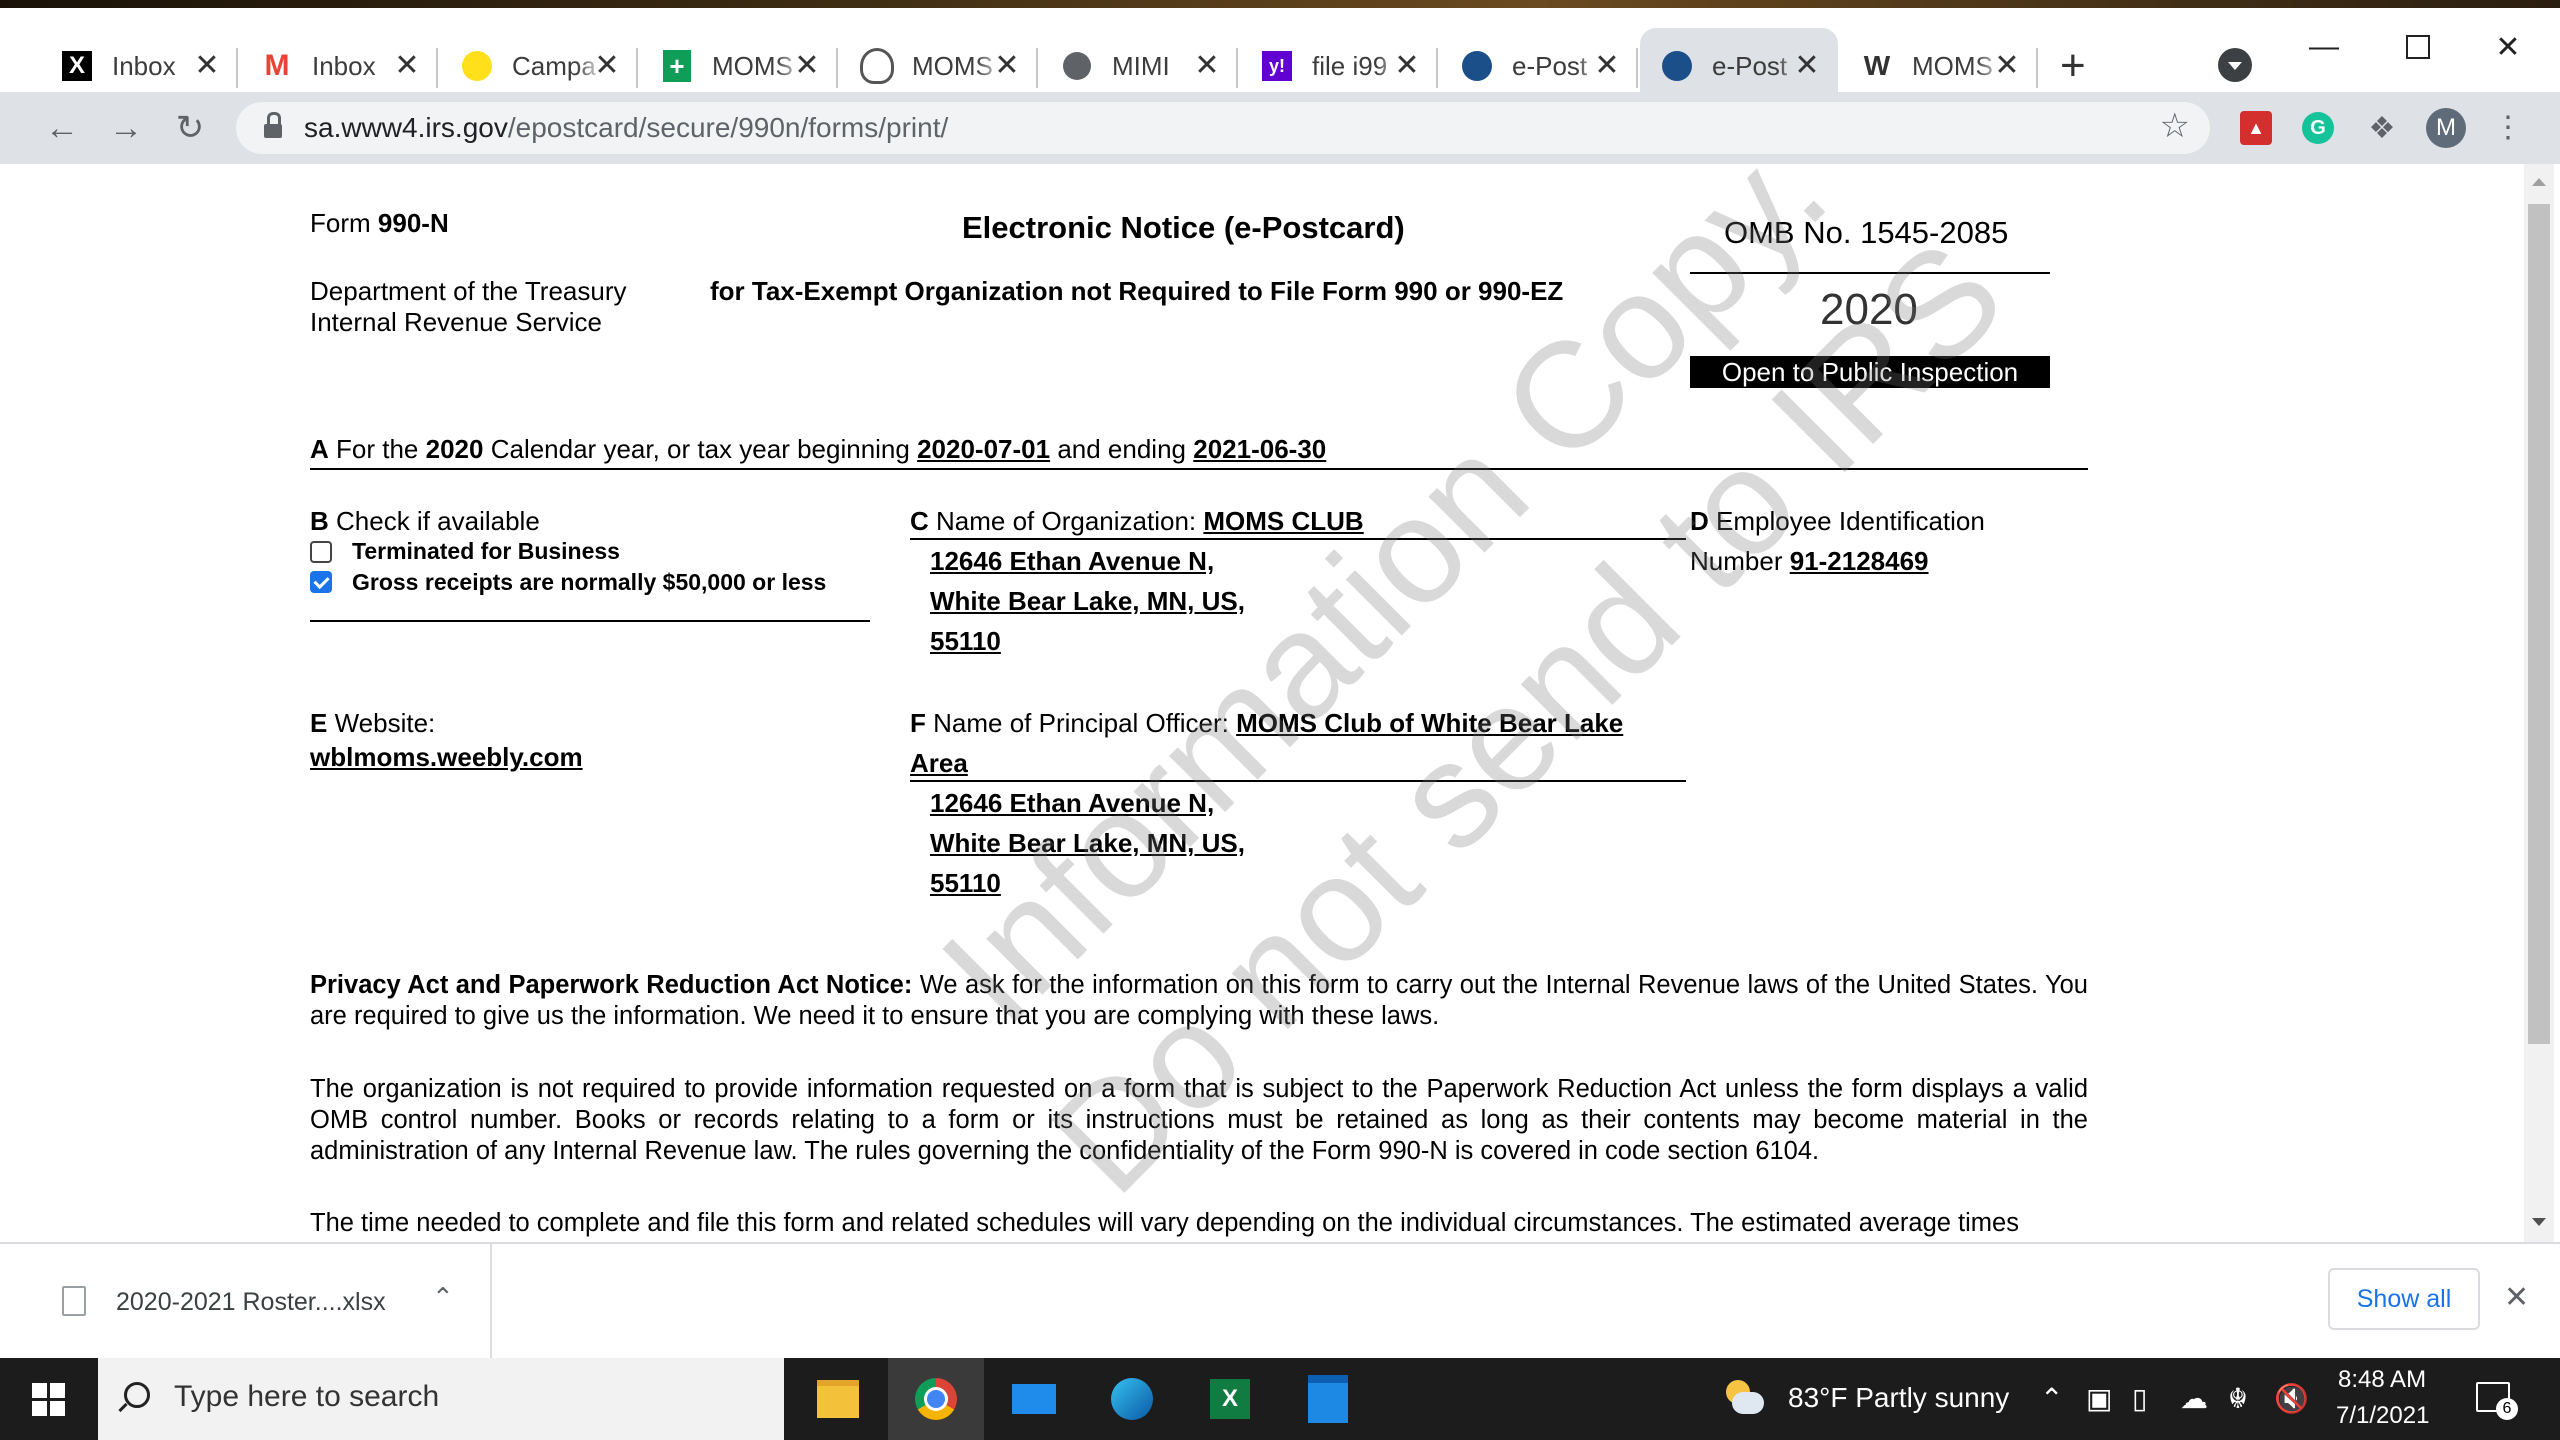 Image resolution: width=2560 pixels, height=1440 pixels. Describe the element at coordinates (2382, 128) in the screenshot. I see `extensions-puzzle-icon: ❖` at that location.